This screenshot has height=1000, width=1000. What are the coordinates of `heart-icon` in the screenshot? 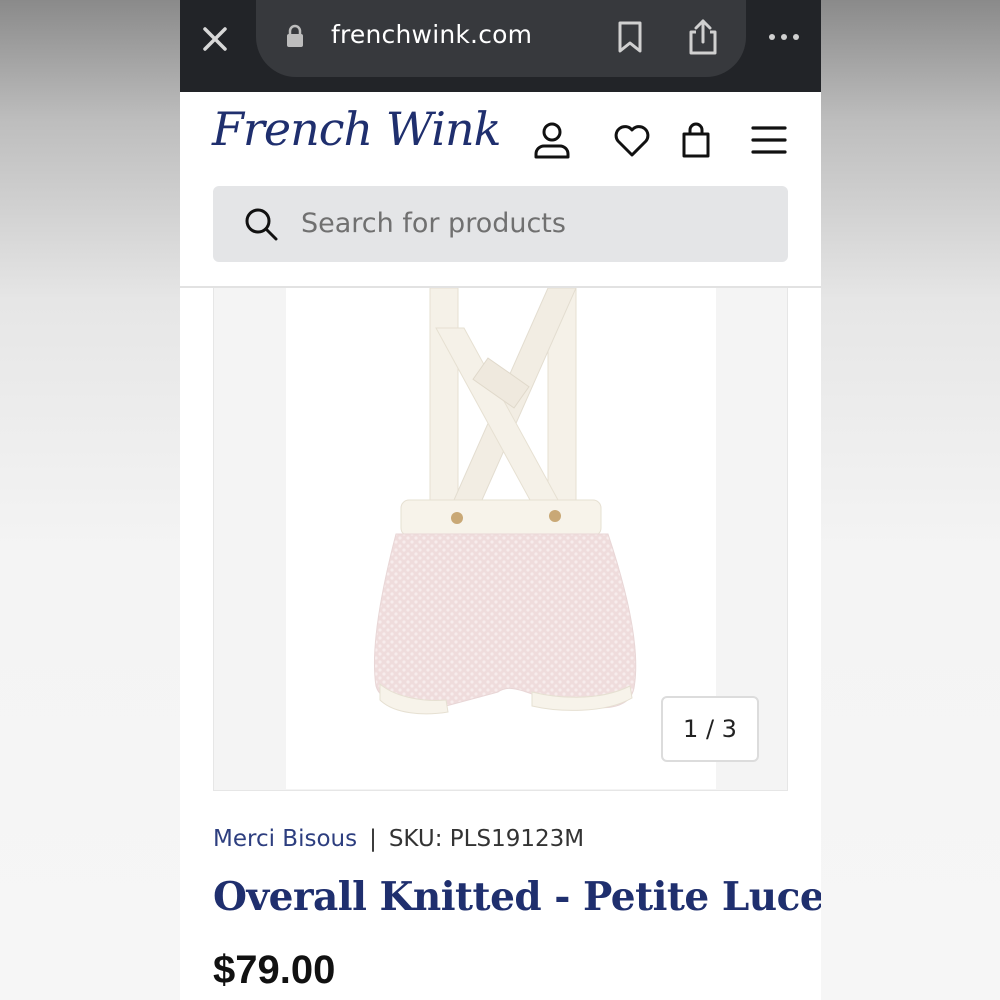 It's located at (632, 140).